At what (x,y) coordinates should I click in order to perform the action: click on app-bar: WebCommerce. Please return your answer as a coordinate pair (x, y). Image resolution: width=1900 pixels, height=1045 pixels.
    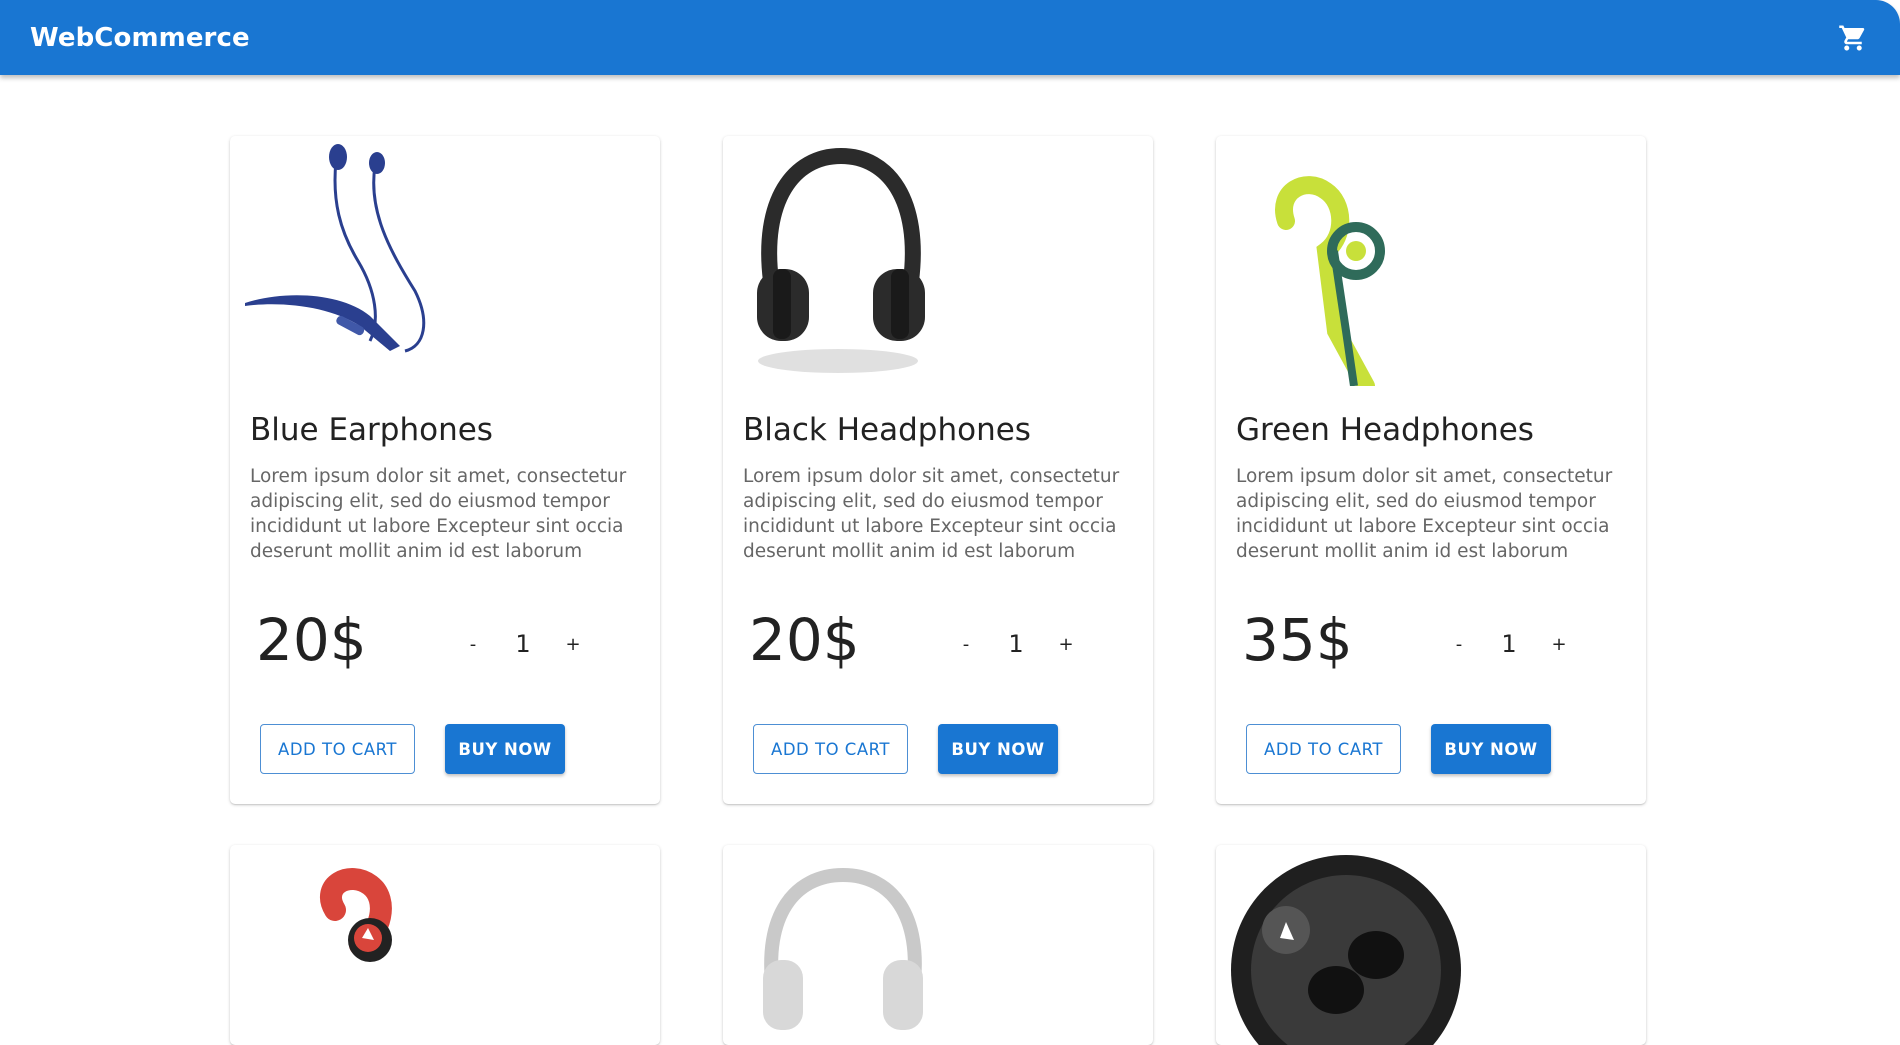
    Looking at the image, I should click on (950, 37).